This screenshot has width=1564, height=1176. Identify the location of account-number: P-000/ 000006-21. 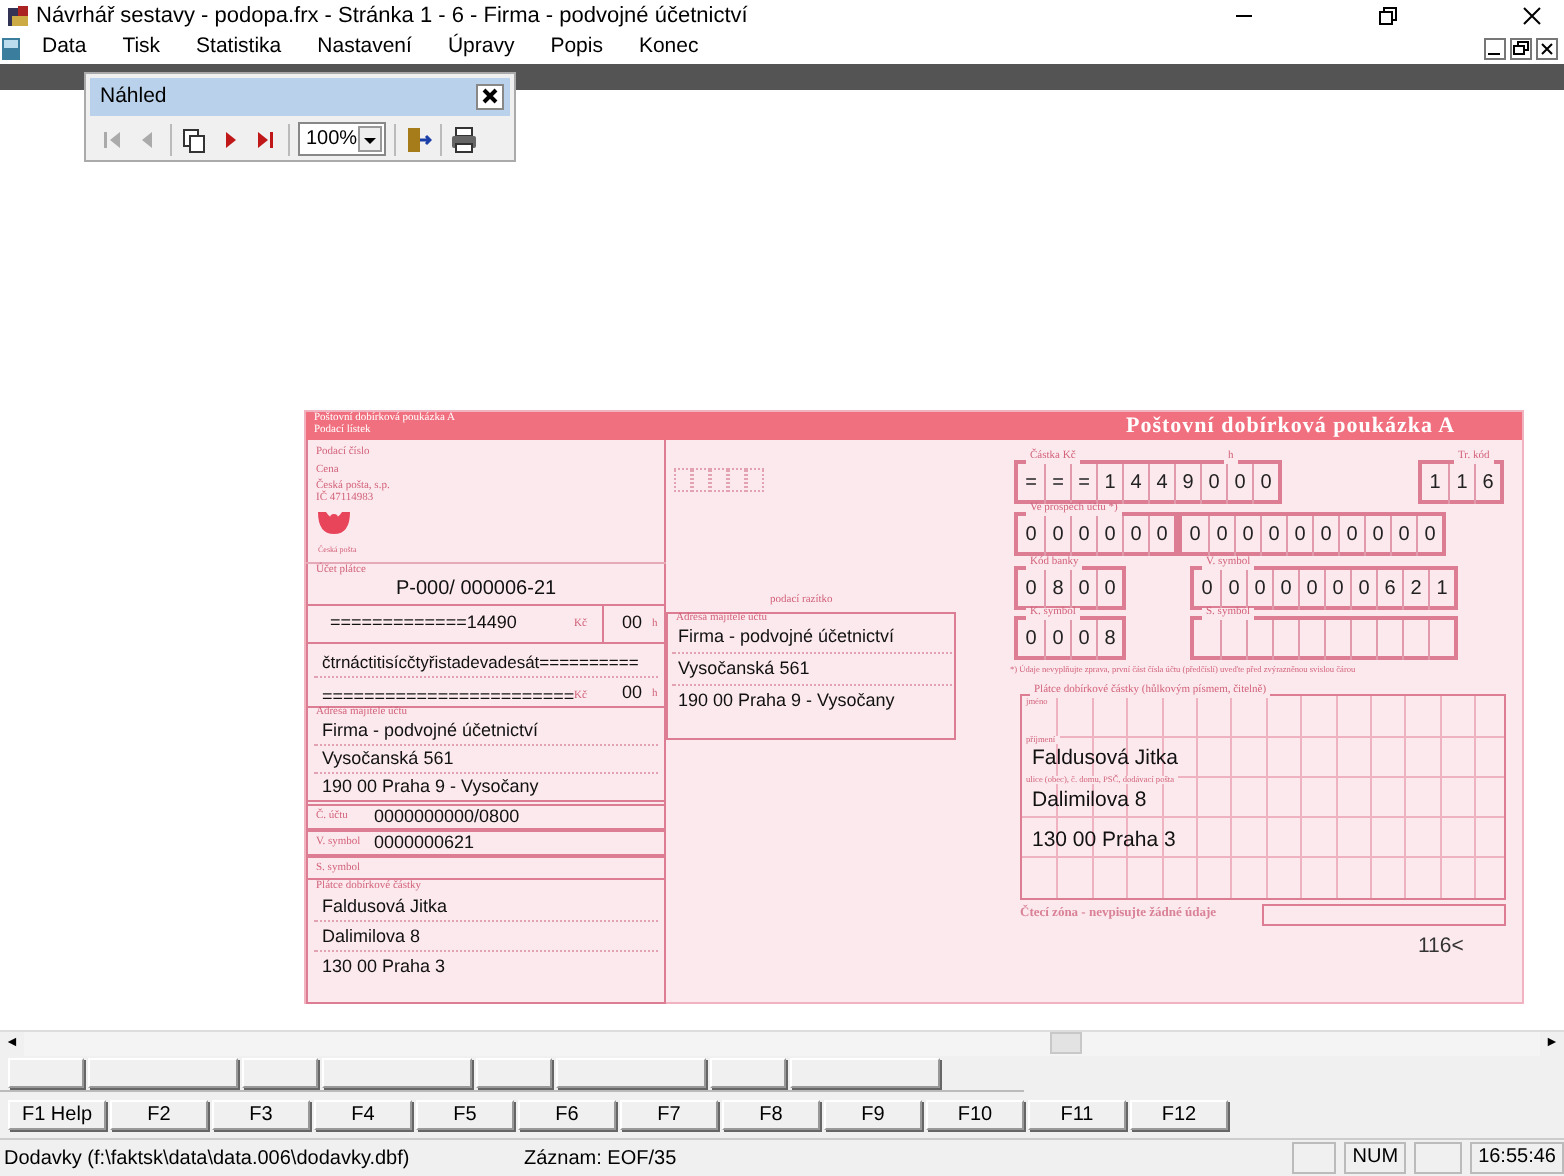
(476, 590).